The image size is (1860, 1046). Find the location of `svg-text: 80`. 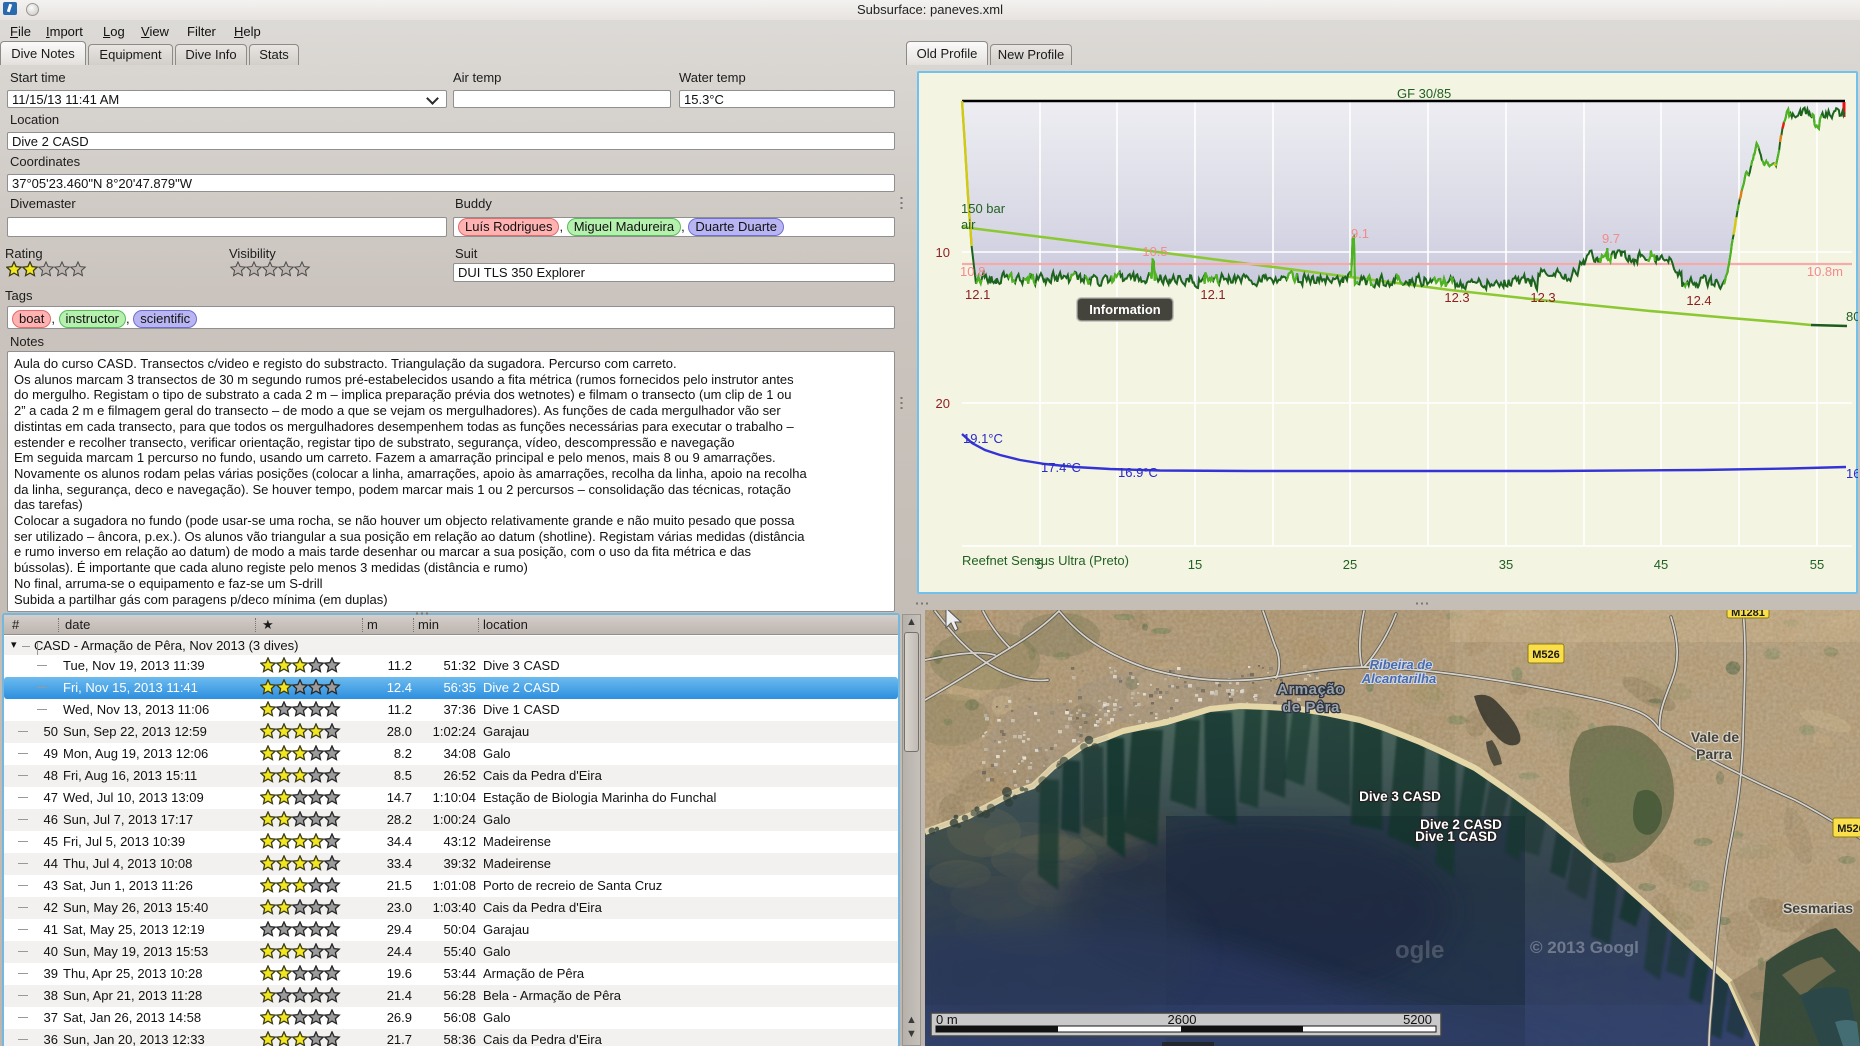

svg-text: 80 is located at coordinates (1852, 316).